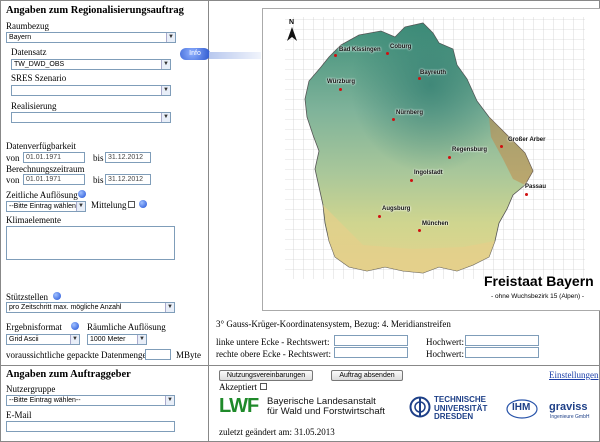 The image size is (600, 442). Describe the element at coordinates (90, 243) in the screenshot. I see `klimaelemente-list` at that location.